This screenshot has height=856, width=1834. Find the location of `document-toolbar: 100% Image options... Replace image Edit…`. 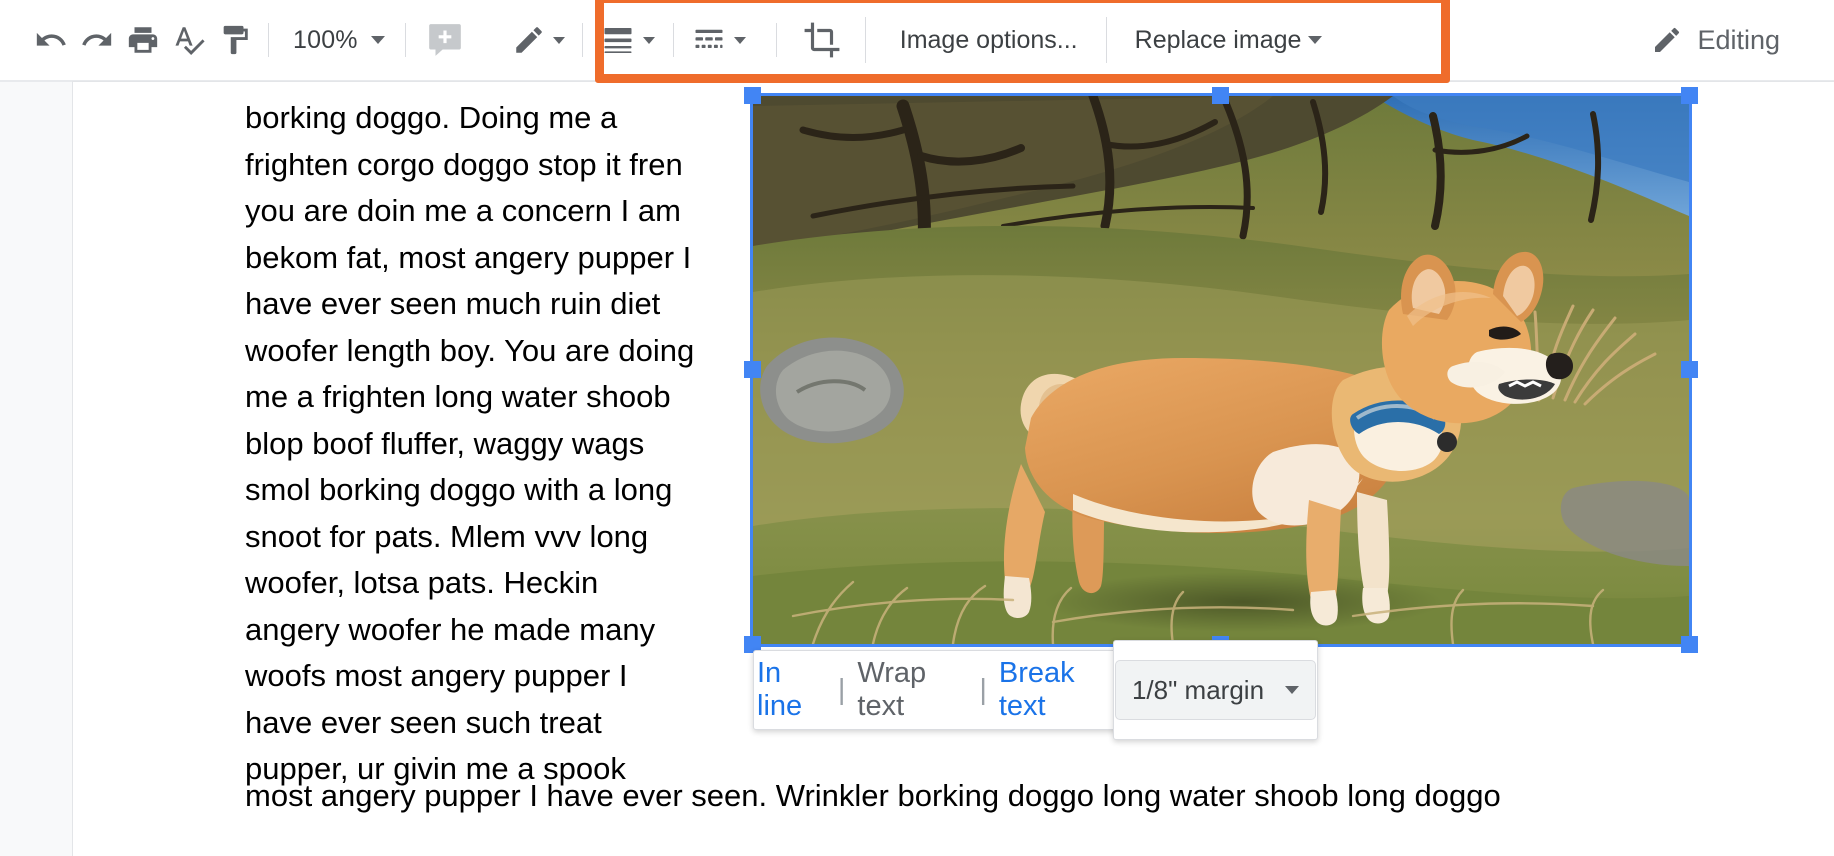

document-toolbar: 100% Image options... Replace image Edit… is located at coordinates (917, 41).